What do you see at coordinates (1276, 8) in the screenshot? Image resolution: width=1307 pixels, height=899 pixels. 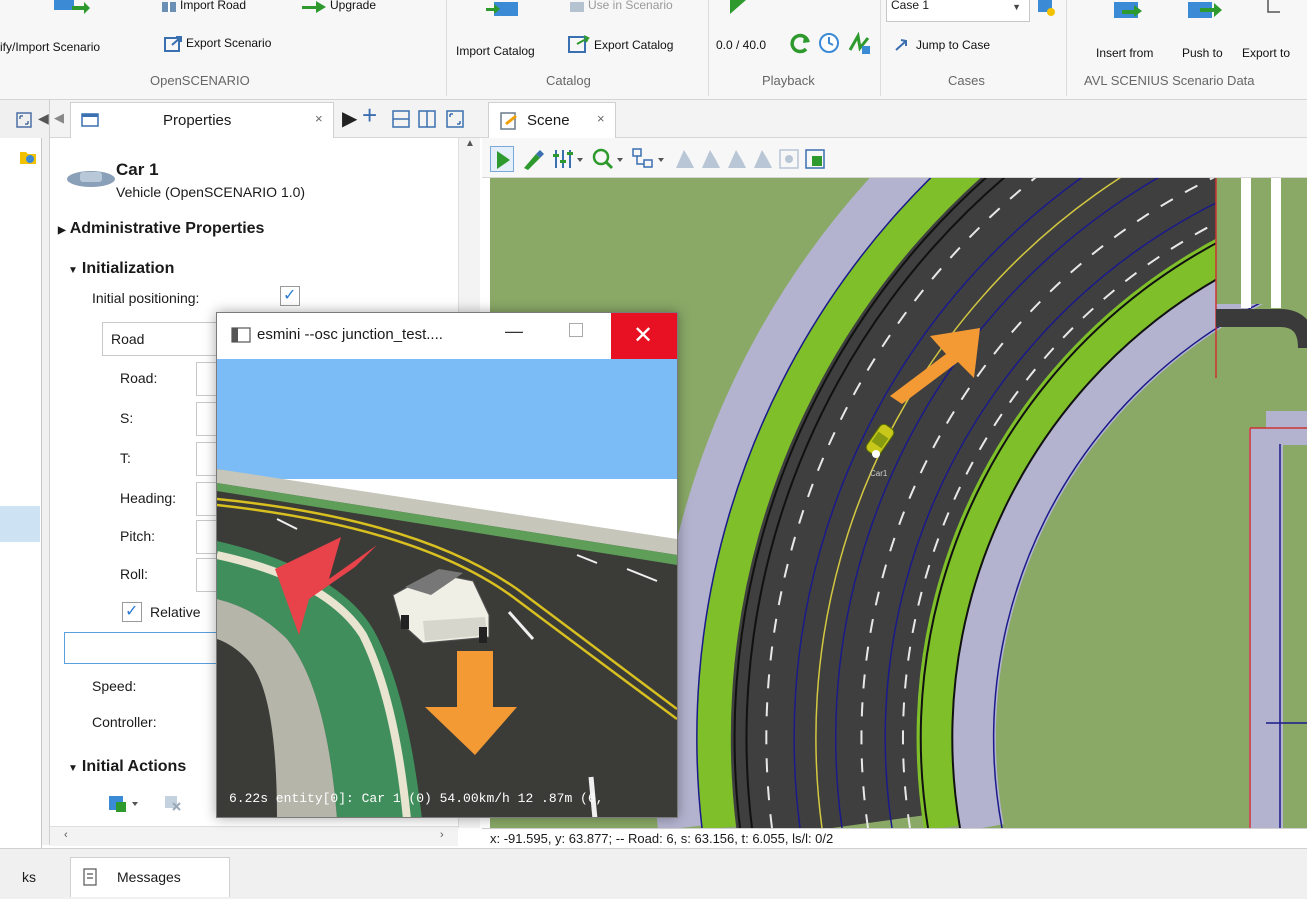 I see `export-to-icon` at bounding box center [1276, 8].